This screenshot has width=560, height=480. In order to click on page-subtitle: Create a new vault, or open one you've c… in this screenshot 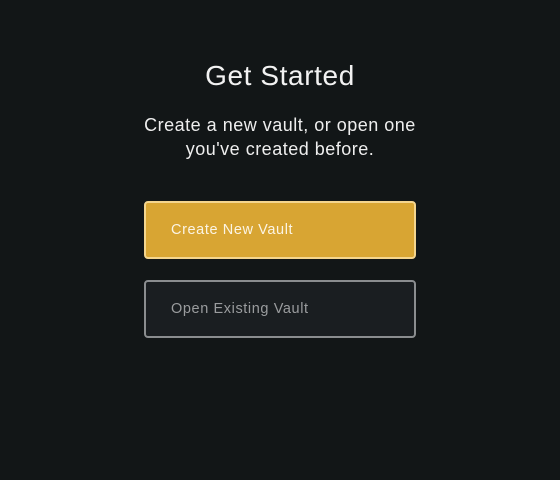, I will do `click(280, 137)`.